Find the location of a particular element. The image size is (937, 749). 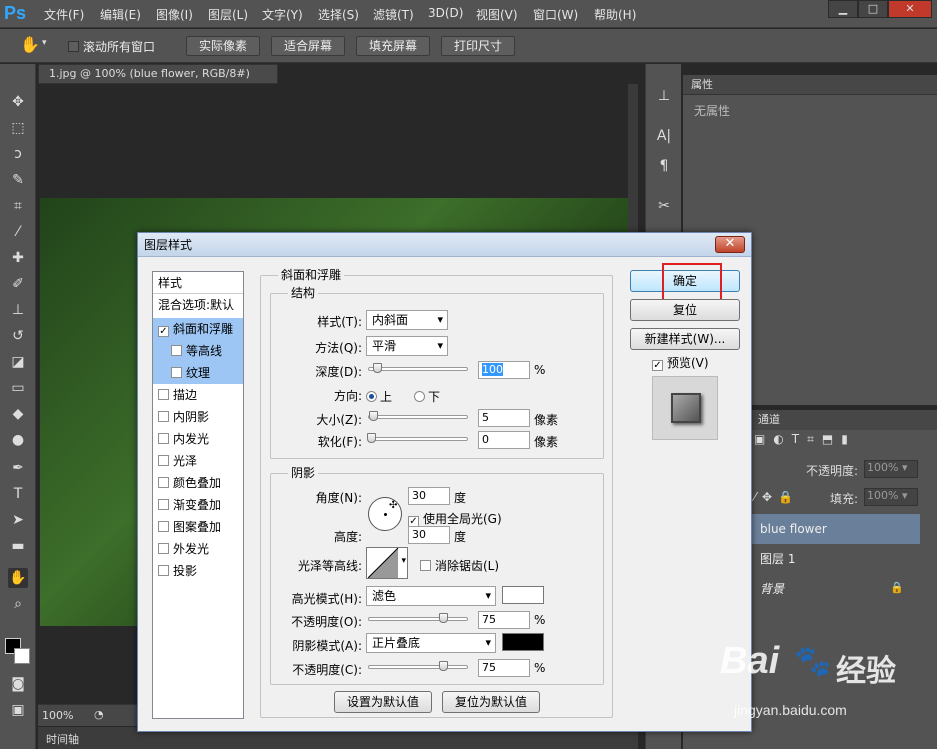

menu-image: 图像(I) is located at coordinates (174, 14).